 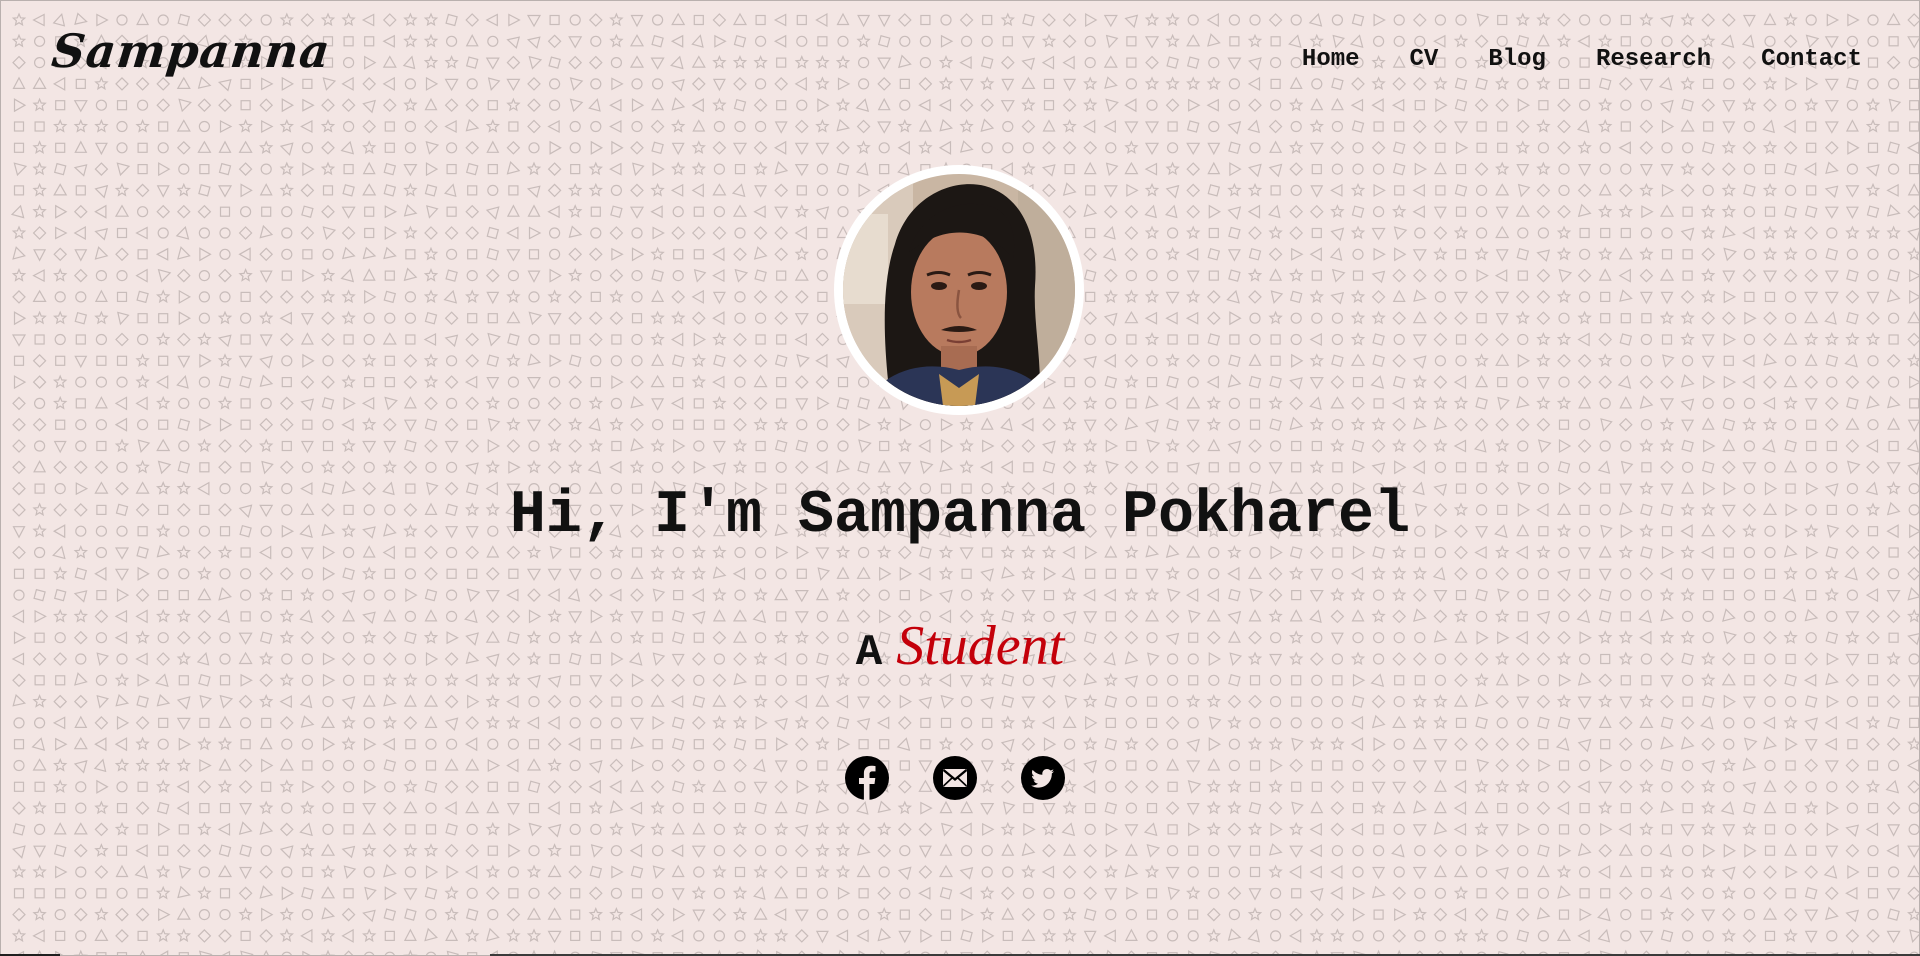 What do you see at coordinates (191, 51) in the screenshot?
I see `site-logo: Sampanna` at bounding box center [191, 51].